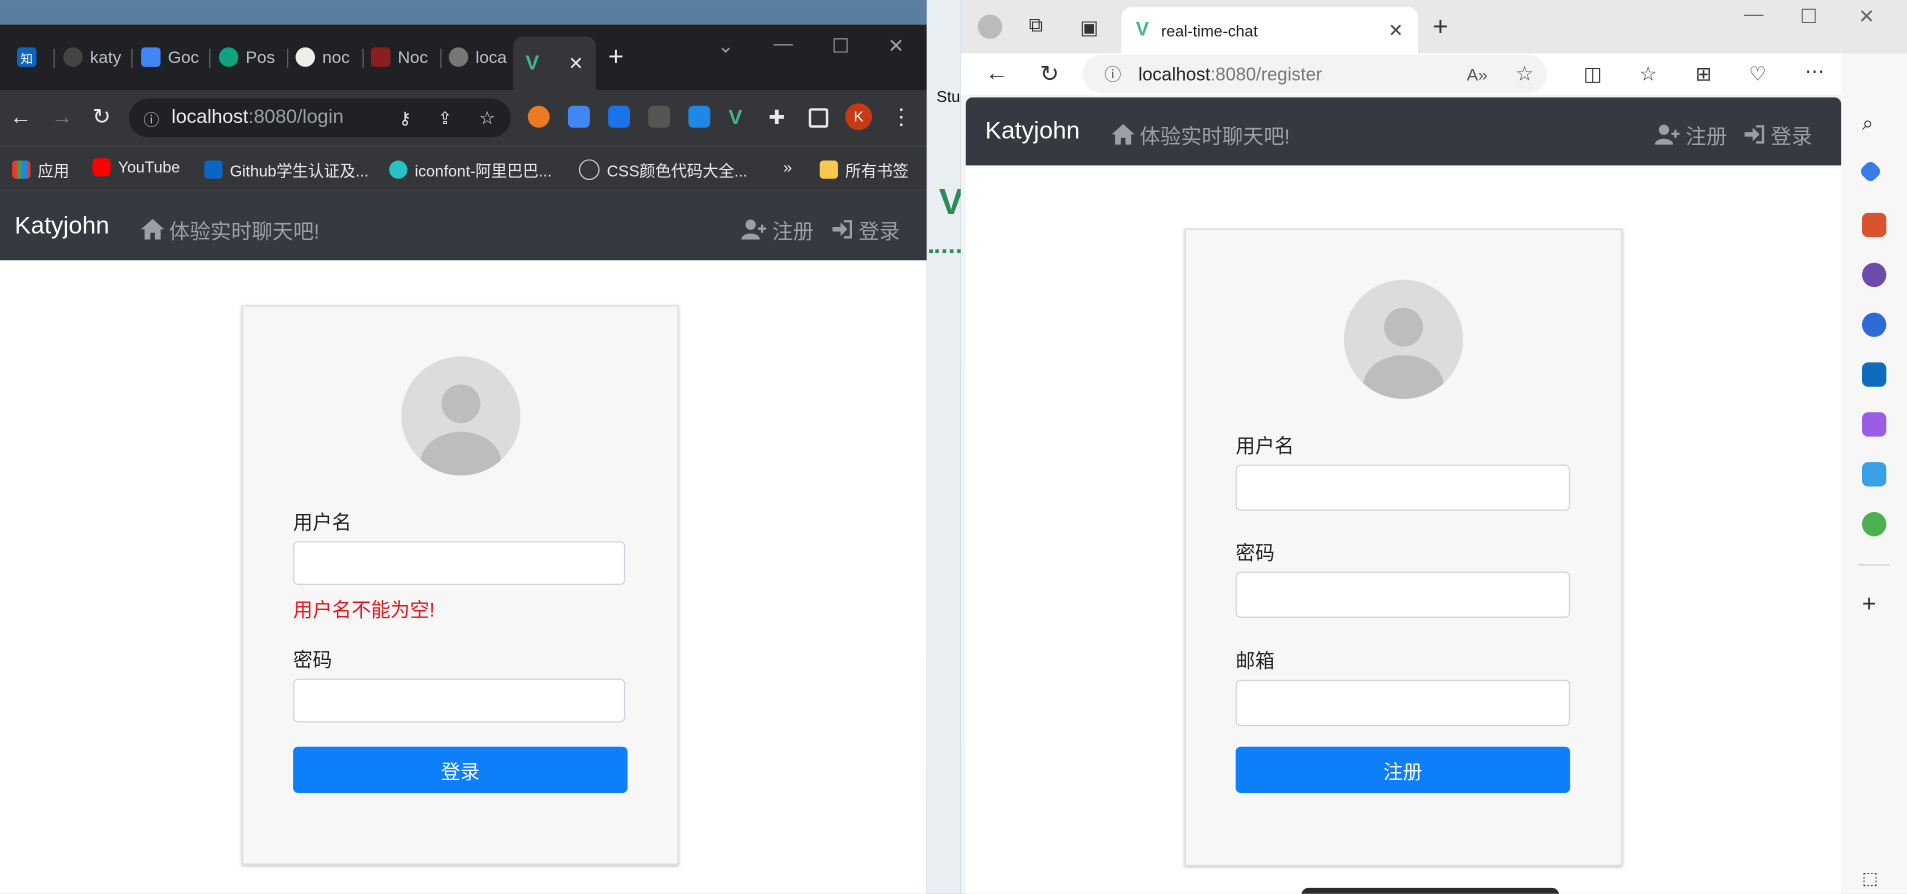 The height and width of the screenshot is (894, 1907). Describe the element at coordinates (659, 116) in the screenshot. I see `glasses-ext-icon` at that location.